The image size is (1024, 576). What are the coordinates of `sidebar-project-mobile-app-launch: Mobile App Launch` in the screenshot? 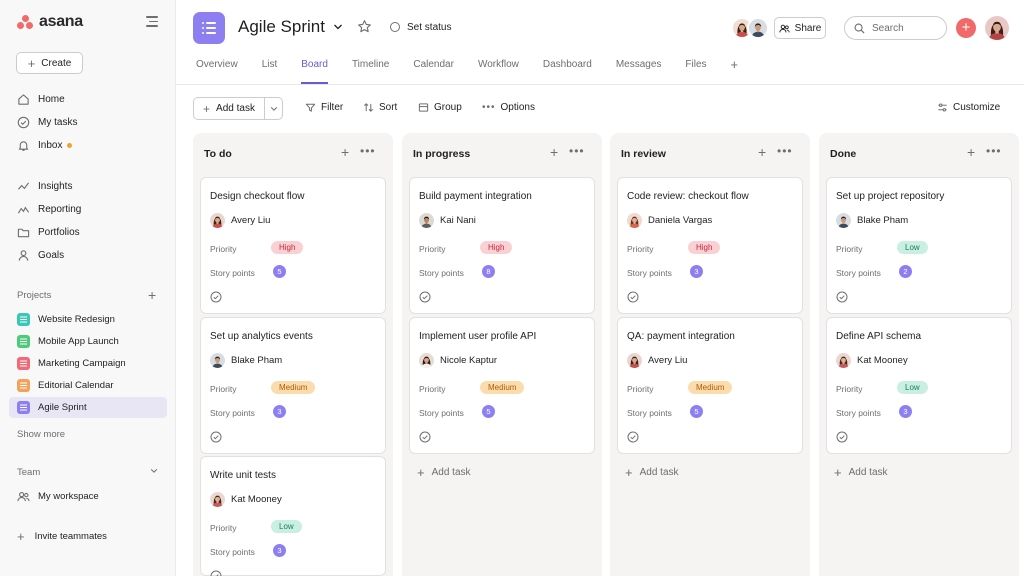 It's located at (88, 341).